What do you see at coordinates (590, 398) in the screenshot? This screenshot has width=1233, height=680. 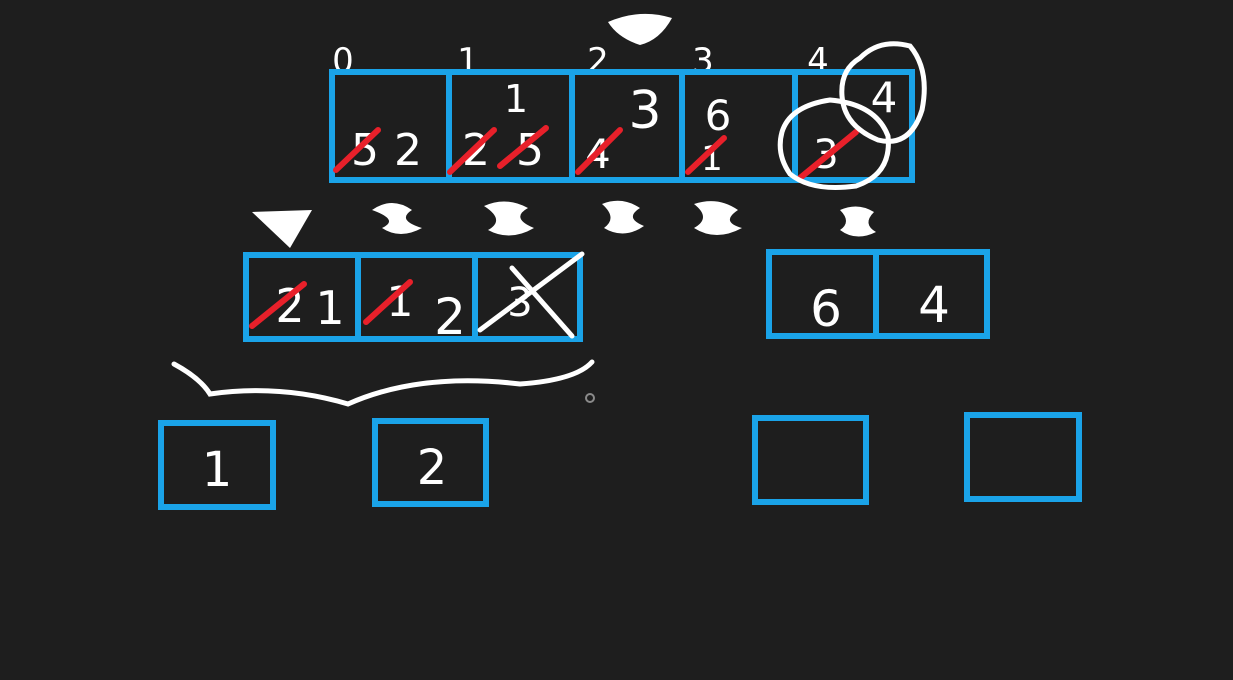 I see `pen-cursor` at bounding box center [590, 398].